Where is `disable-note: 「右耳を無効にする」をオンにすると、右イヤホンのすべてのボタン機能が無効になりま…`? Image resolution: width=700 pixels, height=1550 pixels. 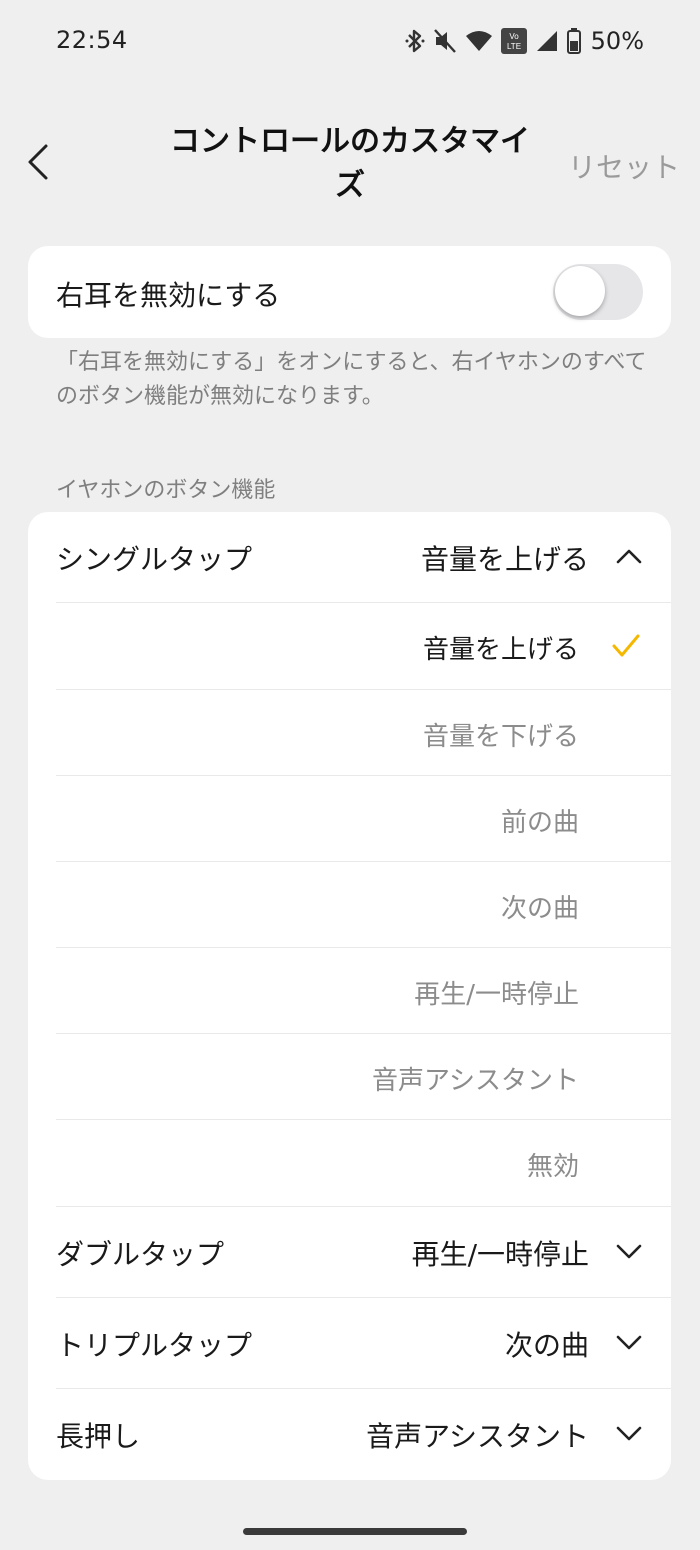
disable-note: 「右耳を無効にする」をオンにすると、右イヤホンのすべてのボタン機能が無効になりま… is located at coordinates (351, 379).